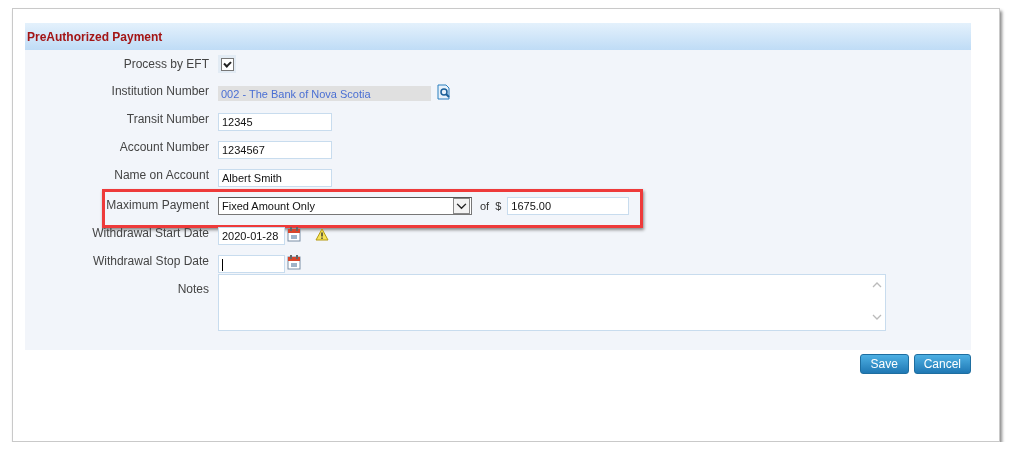  Describe the element at coordinates (95, 36) in the screenshot. I see `panel-title: PreAuthorized Payment` at that location.